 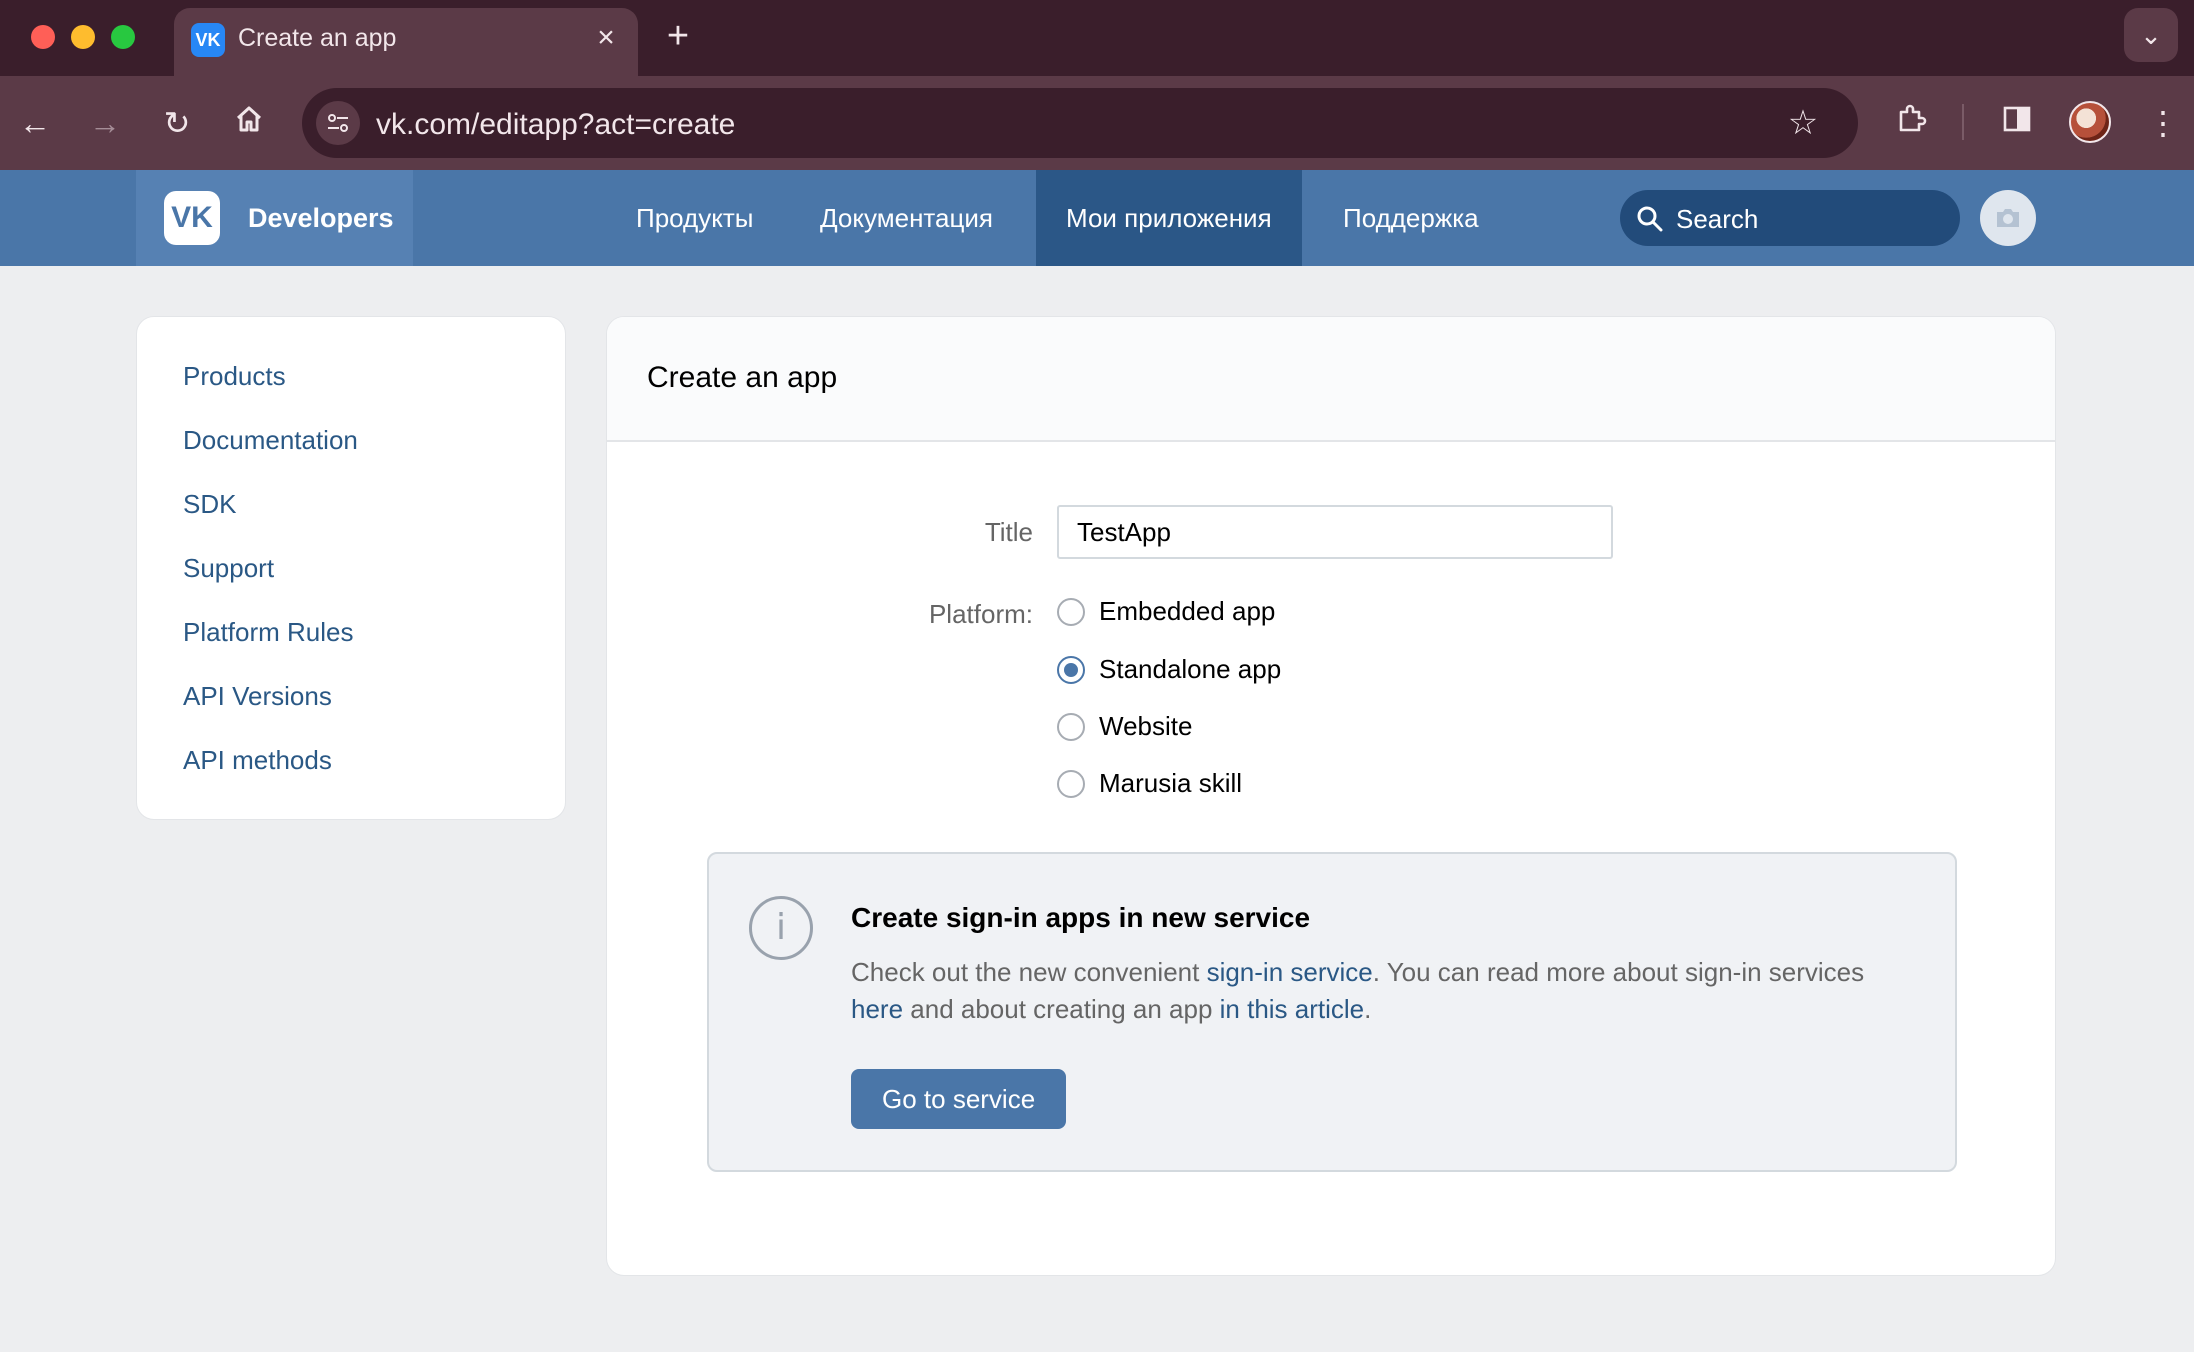 I want to click on sidebar-item-products: Products, so click(x=234, y=376).